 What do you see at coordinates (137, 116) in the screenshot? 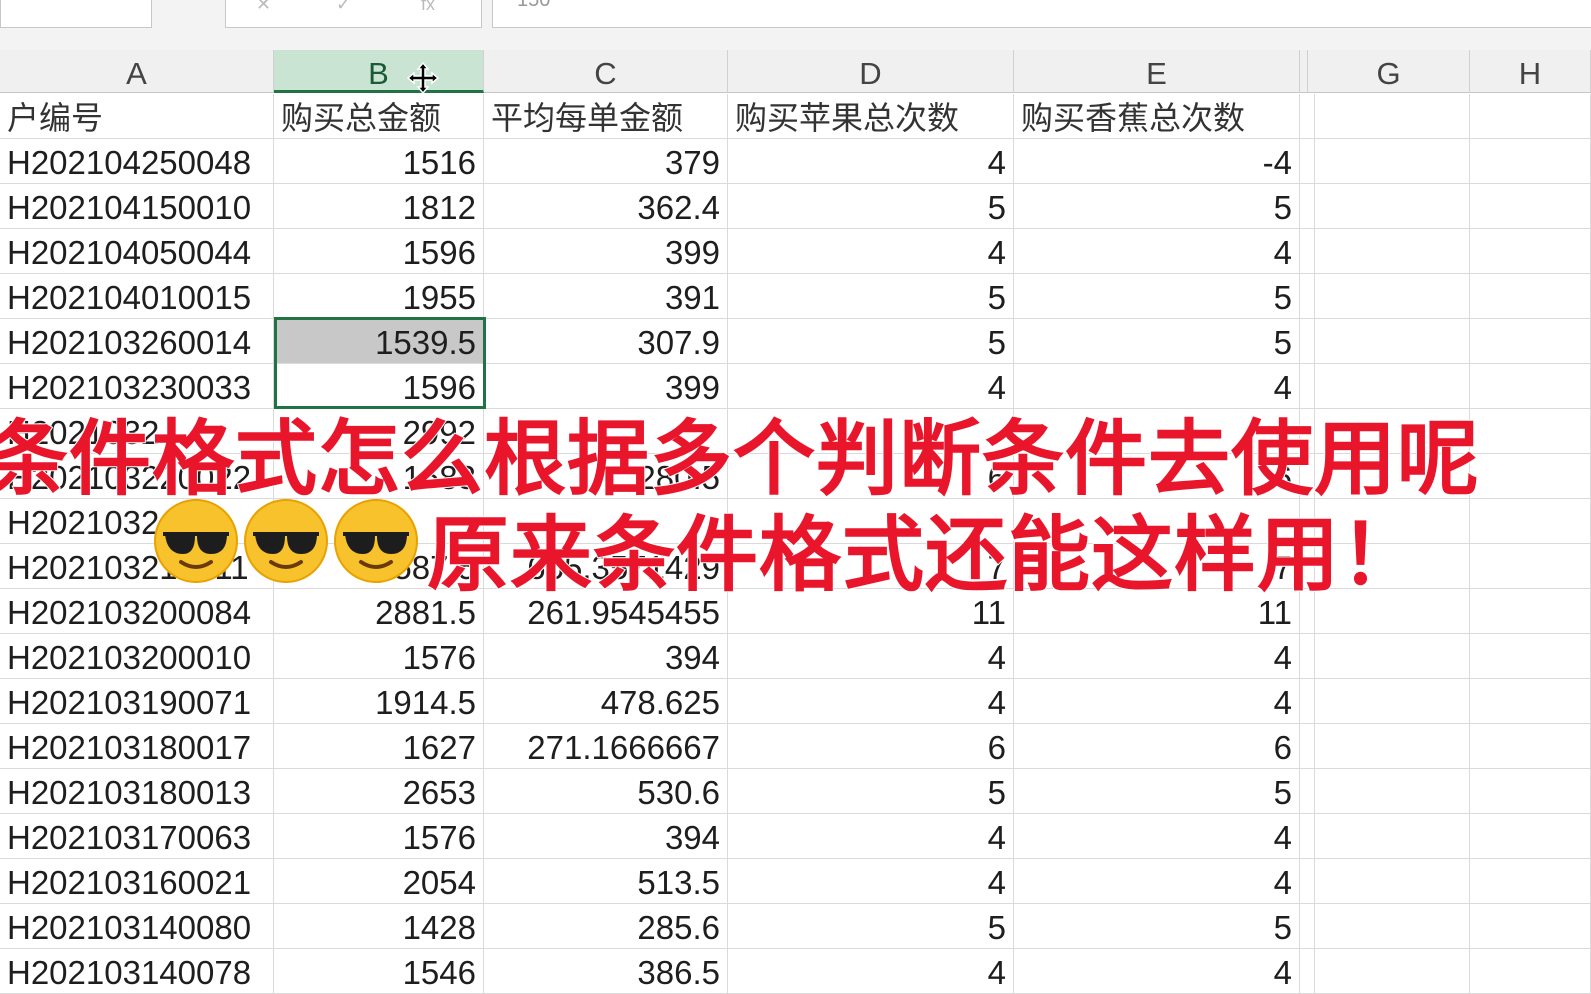
I see `header-cell: 户编号` at bounding box center [137, 116].